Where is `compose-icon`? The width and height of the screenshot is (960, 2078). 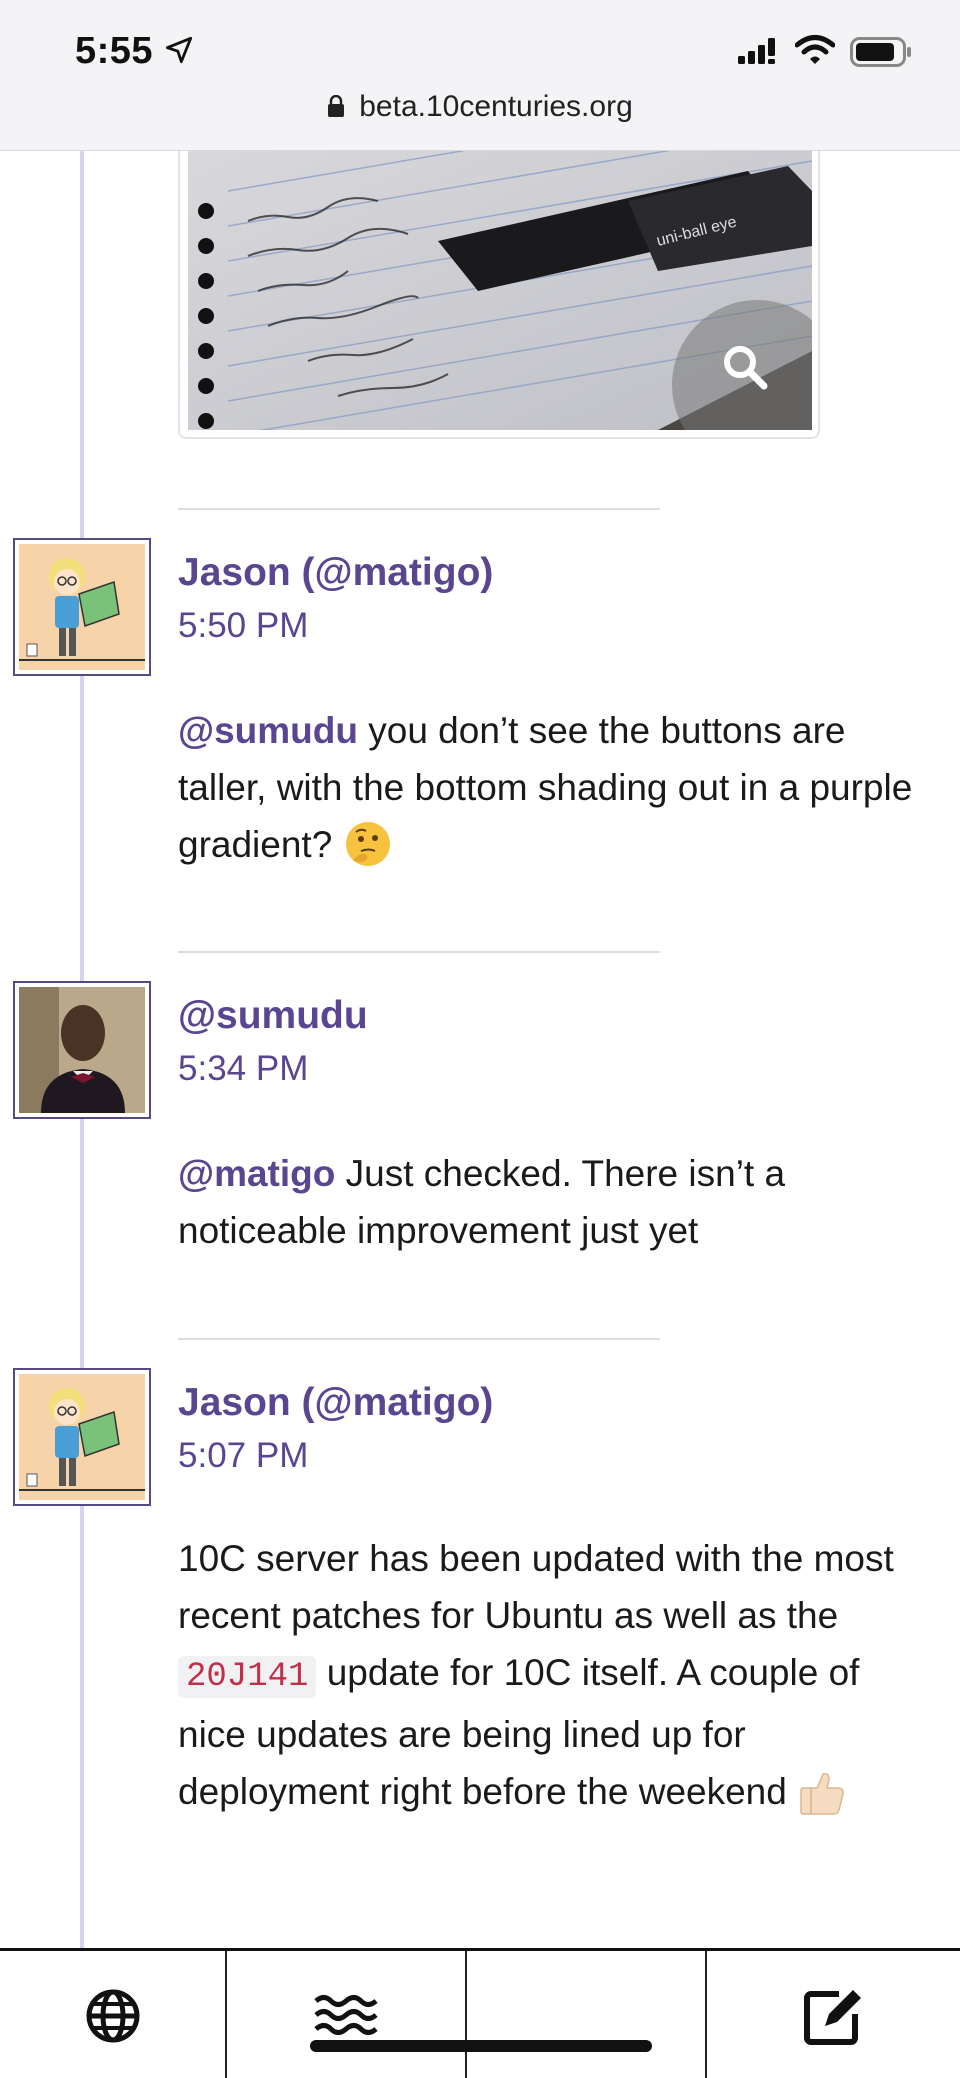 compose-icon is located at coordinates (832, 2017).